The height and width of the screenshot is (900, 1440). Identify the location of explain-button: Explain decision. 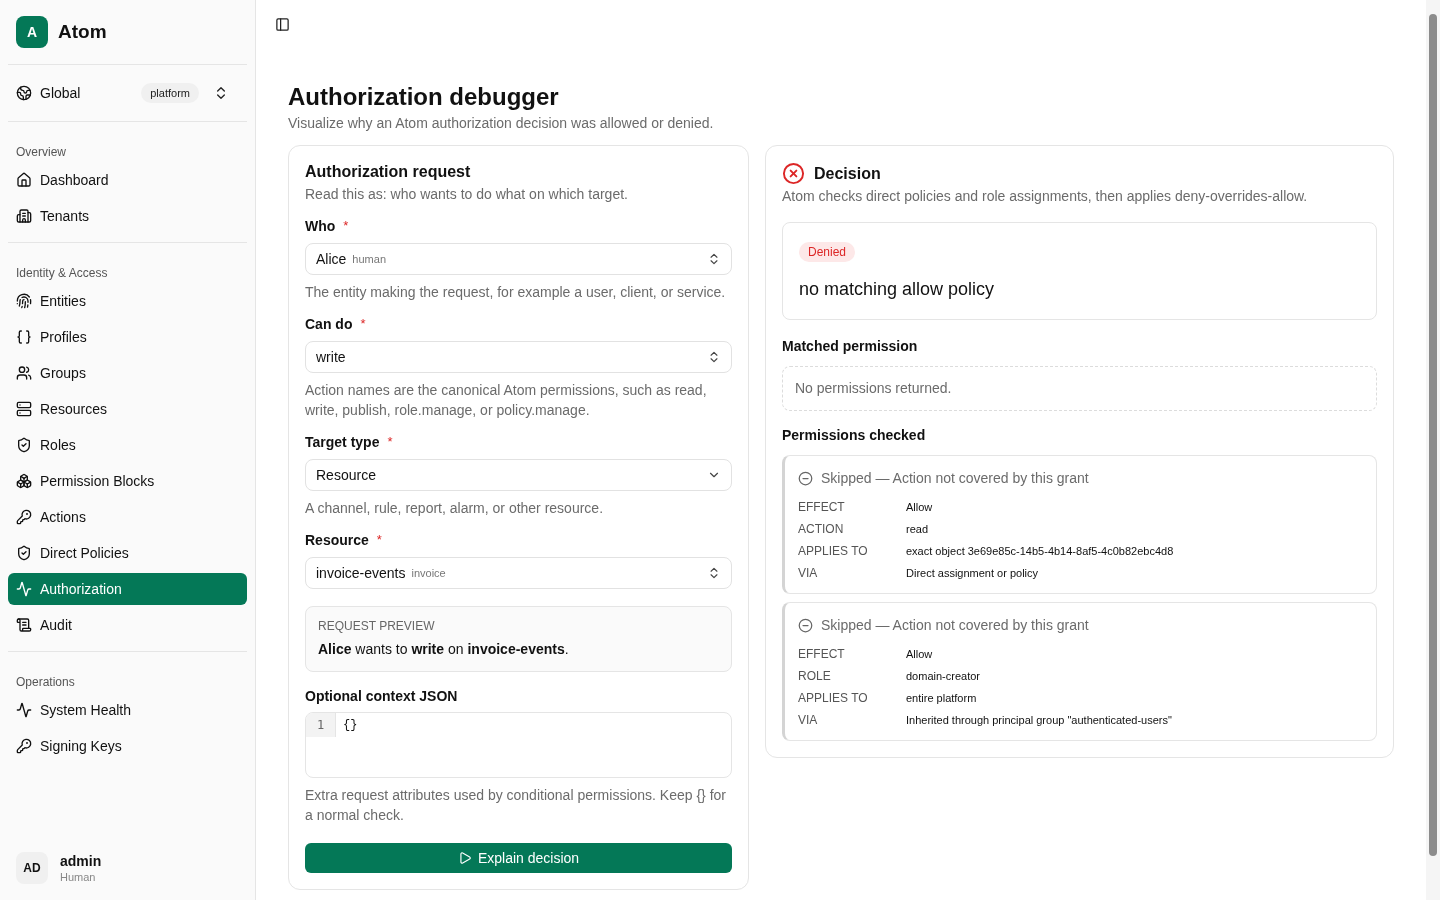
(518, 858).